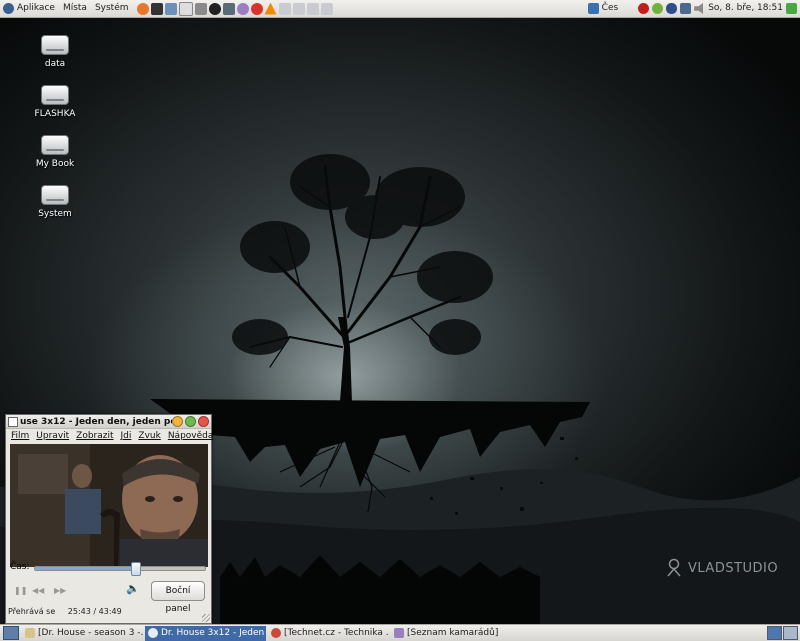  I want to click on gnome-foot-icon, so click(8, 8).